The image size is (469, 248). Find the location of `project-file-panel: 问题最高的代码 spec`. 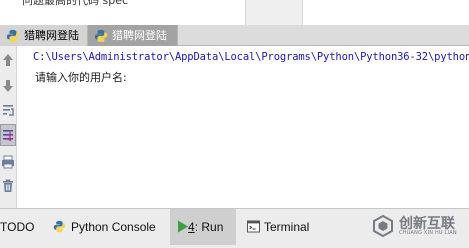

project-file-panel: 问题最高的代码 spec is located at coordinates (123, 12).